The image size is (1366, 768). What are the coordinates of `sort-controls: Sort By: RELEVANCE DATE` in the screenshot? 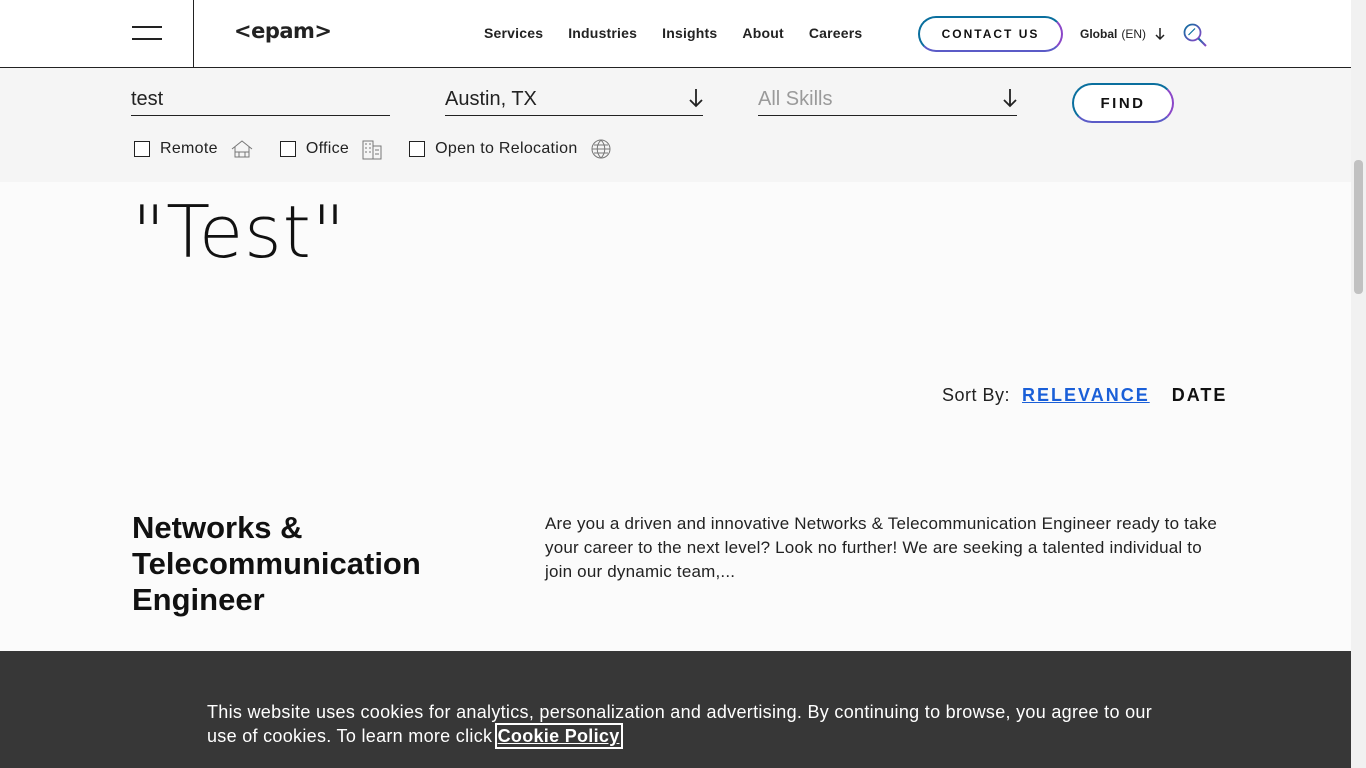 It's located at (1084, 395).